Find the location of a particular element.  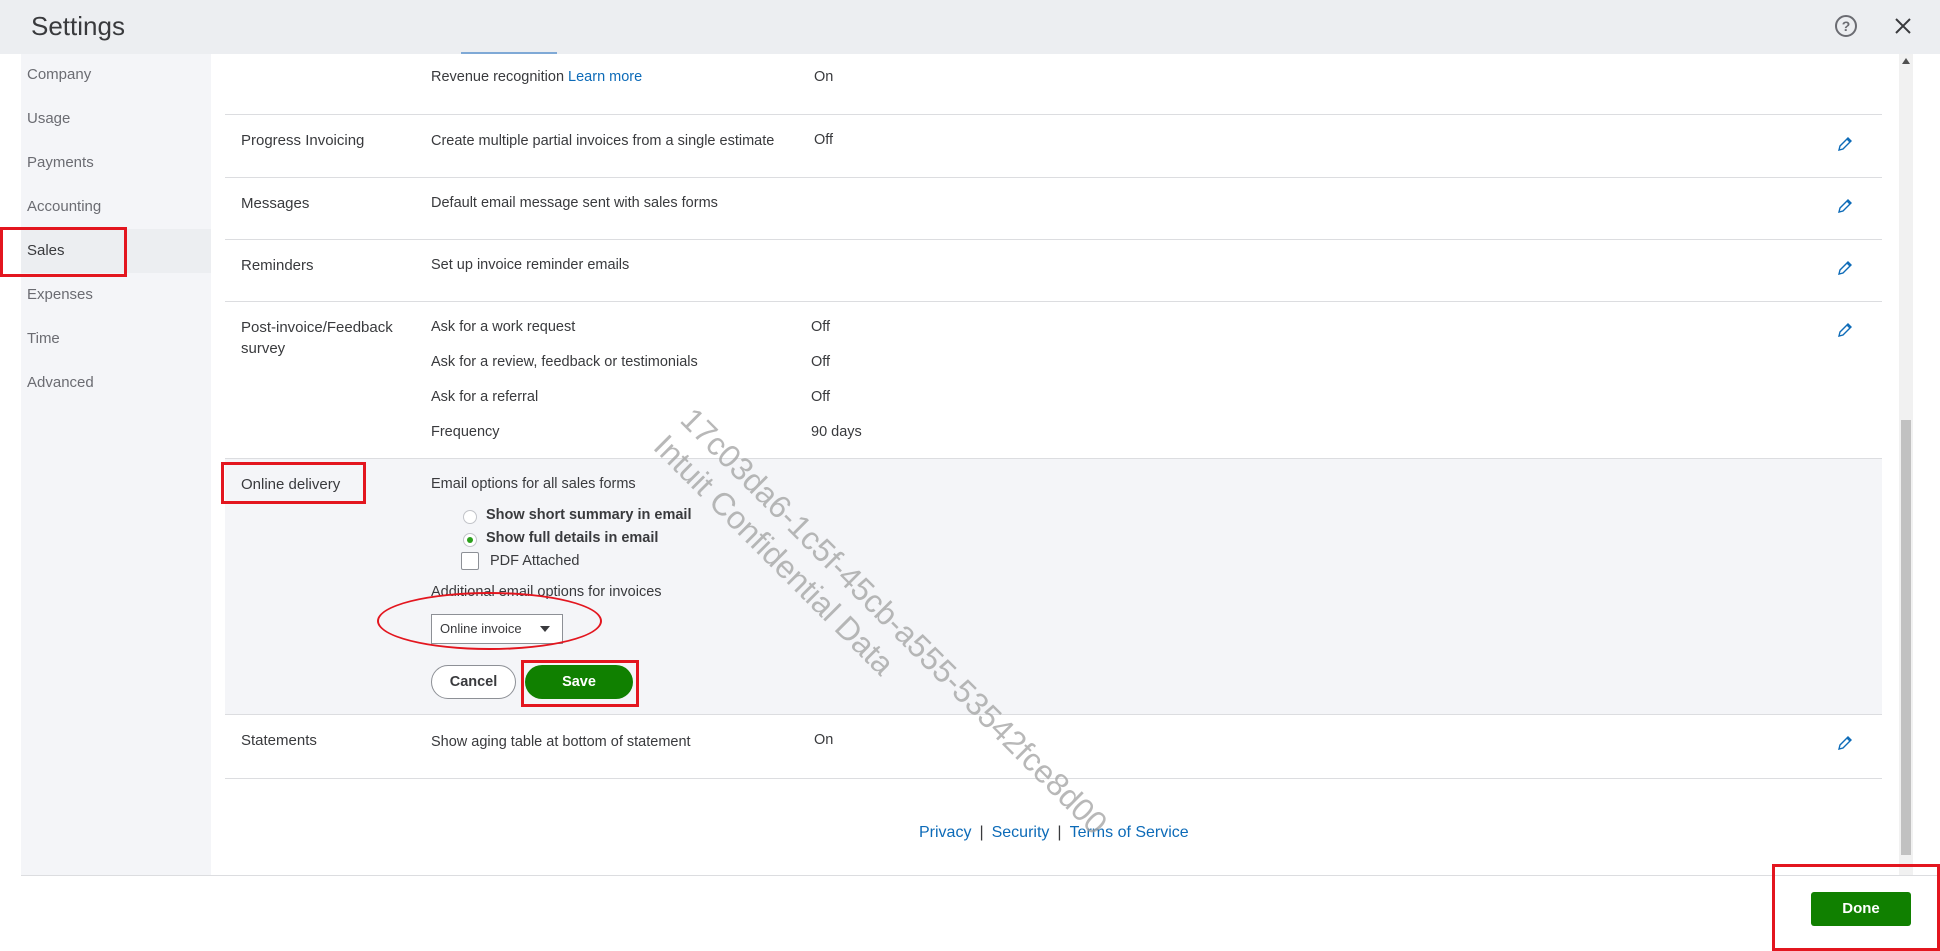

sidebar-item-accounting: Accounting is located at coordinates (116, 207).